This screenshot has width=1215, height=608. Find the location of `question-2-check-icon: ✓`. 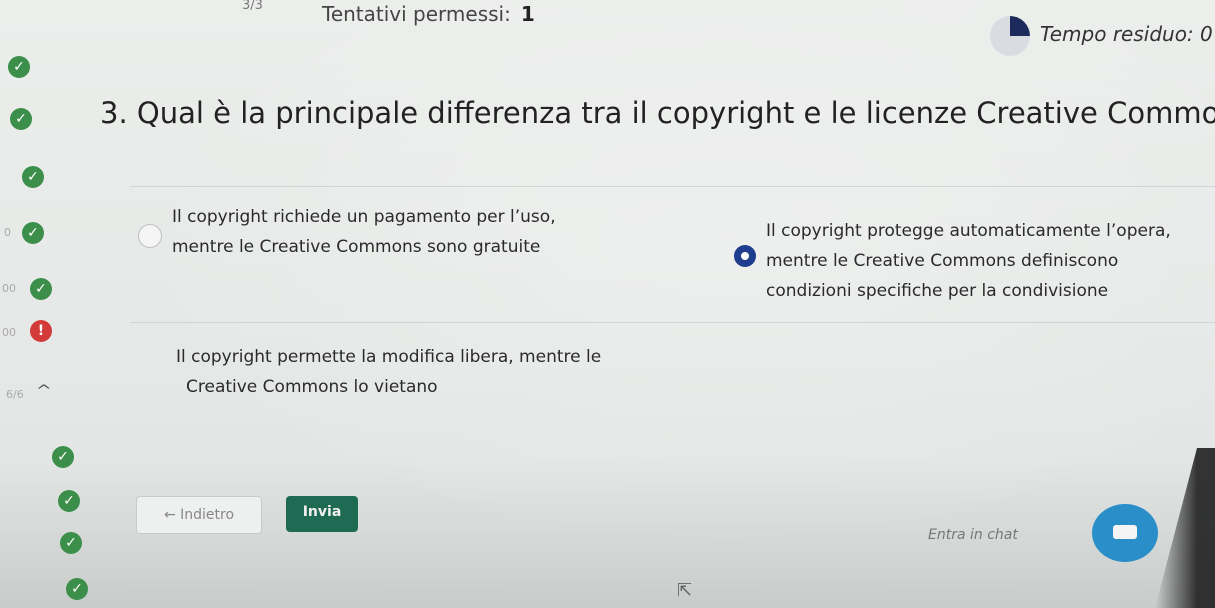

question-2-check-icon: ✓ is located at coordinates (21, 119).